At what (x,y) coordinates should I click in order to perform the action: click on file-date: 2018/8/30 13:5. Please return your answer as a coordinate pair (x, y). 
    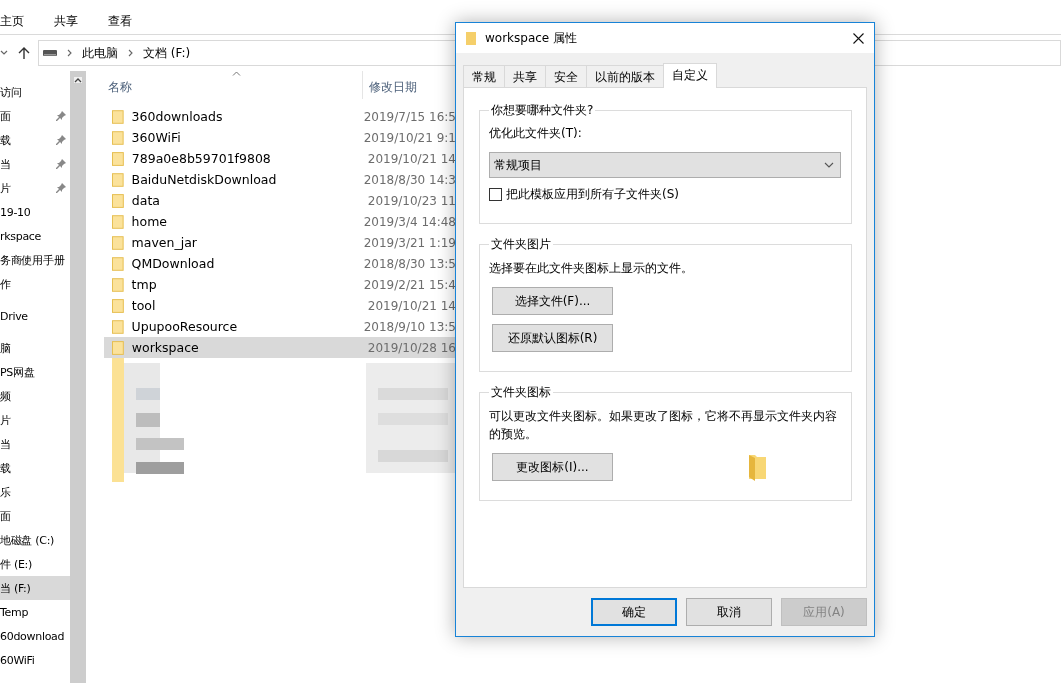
    Looking at the image, I should click on (409, 263).